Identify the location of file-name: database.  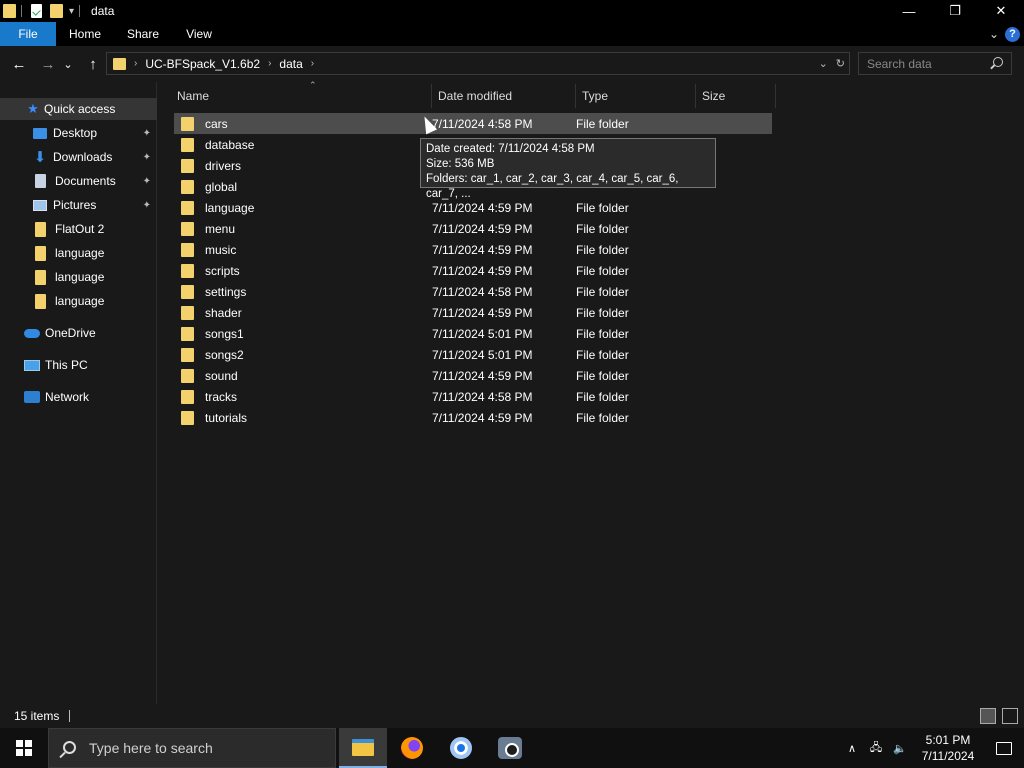
(230, 144).